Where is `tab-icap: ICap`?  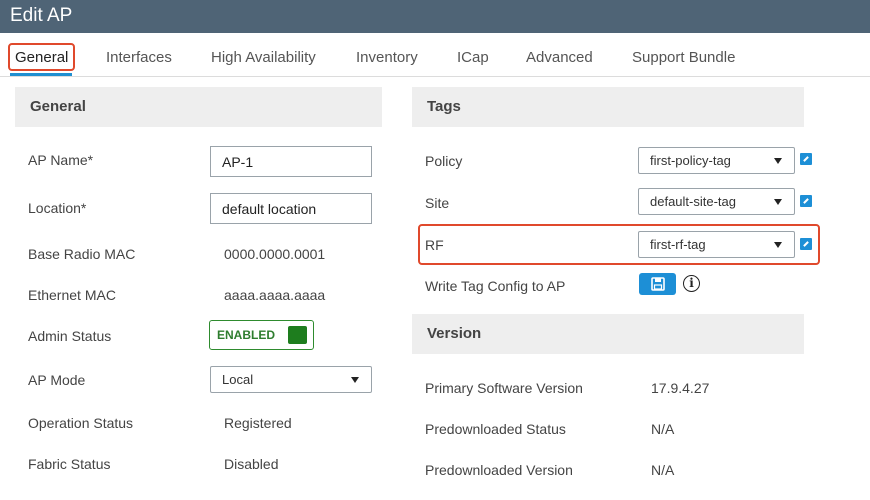
tab-icap: ICap is located at coordinates (473, 57).